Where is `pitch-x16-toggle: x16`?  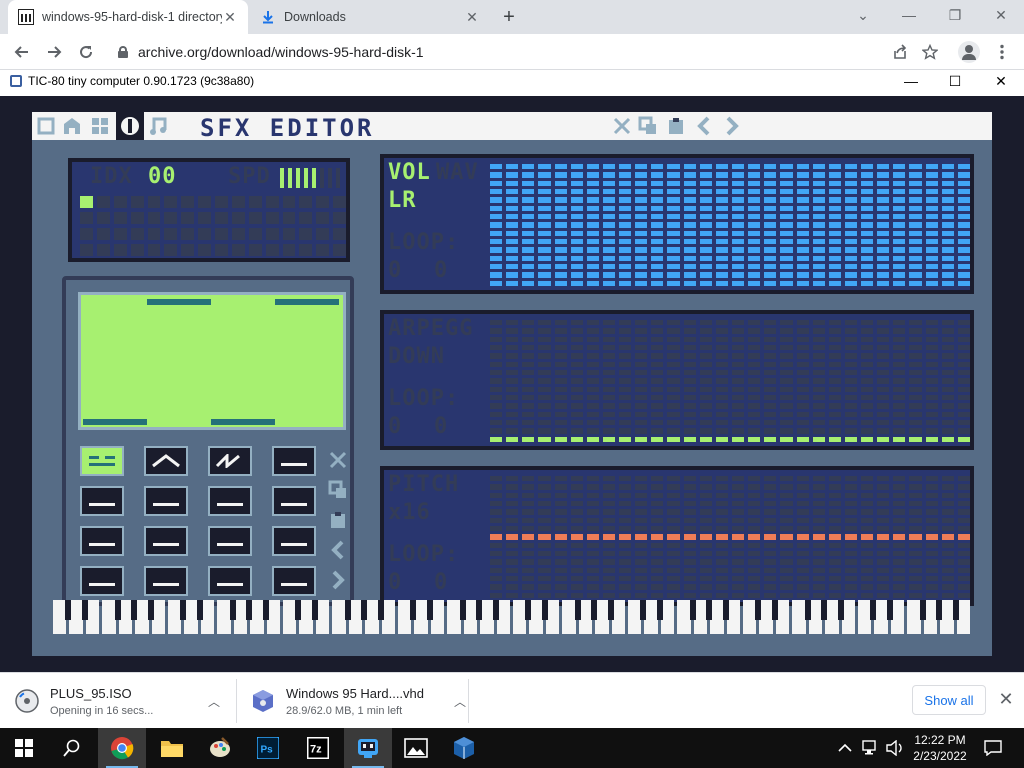 pitch-x16-toggle: x16 is located at coordinates (409, 512).